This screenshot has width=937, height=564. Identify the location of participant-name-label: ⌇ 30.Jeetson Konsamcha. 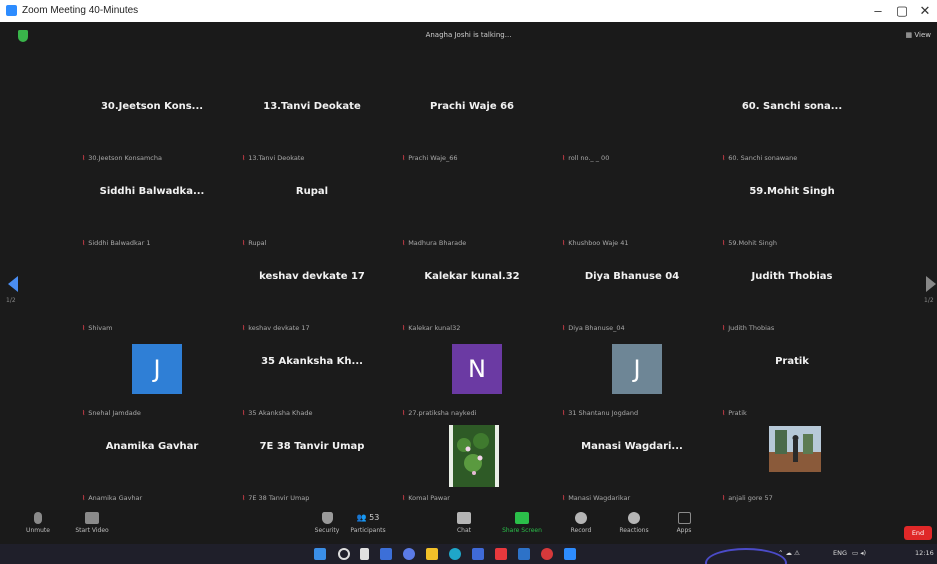
(122, 158).